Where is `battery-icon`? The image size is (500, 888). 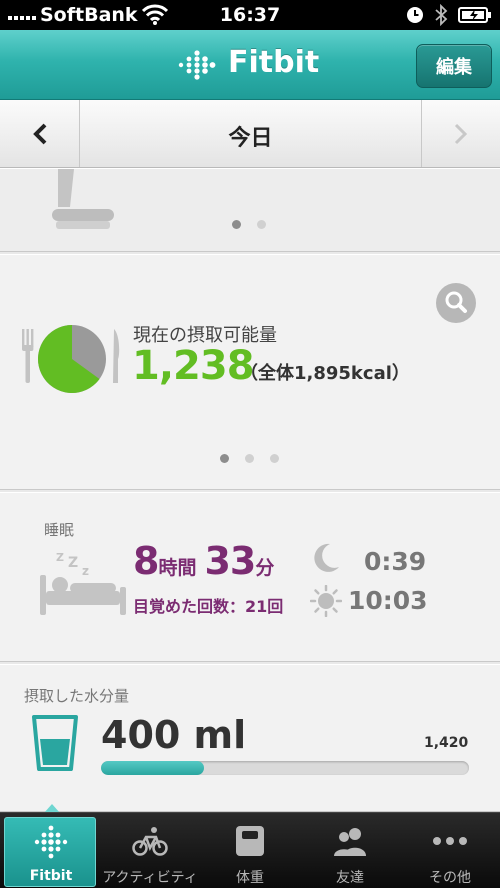
battery-icon is located at coordinates (474, 15).